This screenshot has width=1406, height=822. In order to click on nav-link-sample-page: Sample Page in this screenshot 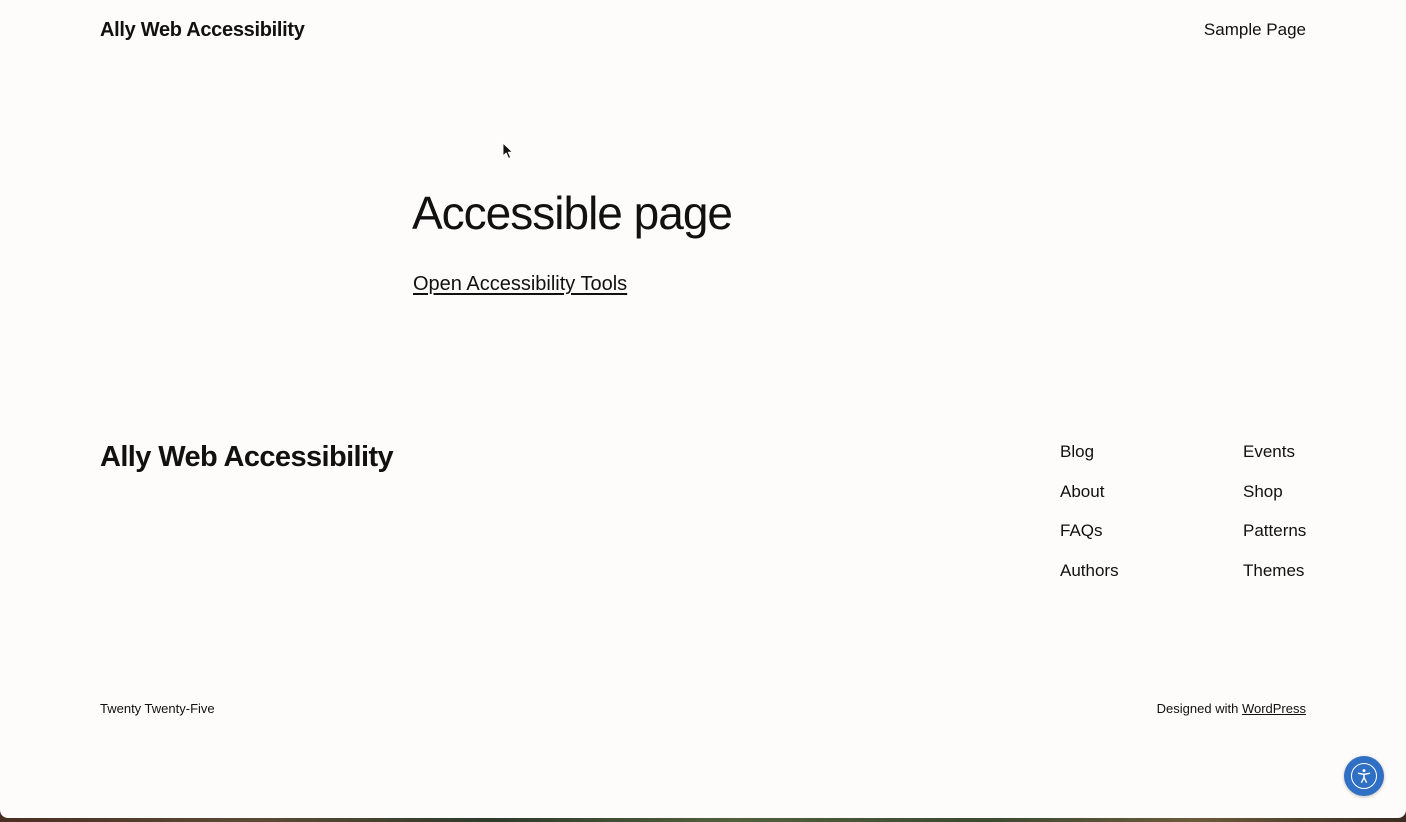, I will do `click(1255, 30)`.